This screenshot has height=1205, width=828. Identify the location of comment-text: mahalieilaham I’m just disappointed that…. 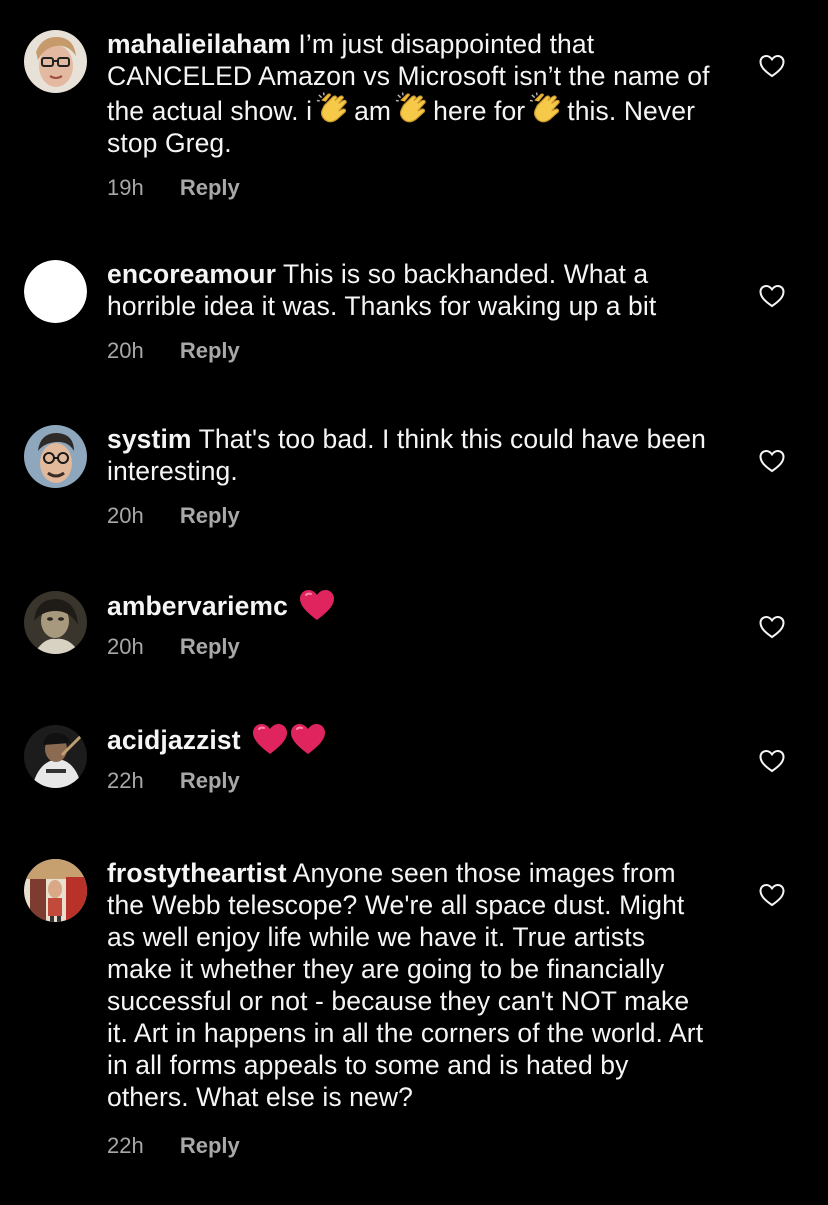
(408, 93).